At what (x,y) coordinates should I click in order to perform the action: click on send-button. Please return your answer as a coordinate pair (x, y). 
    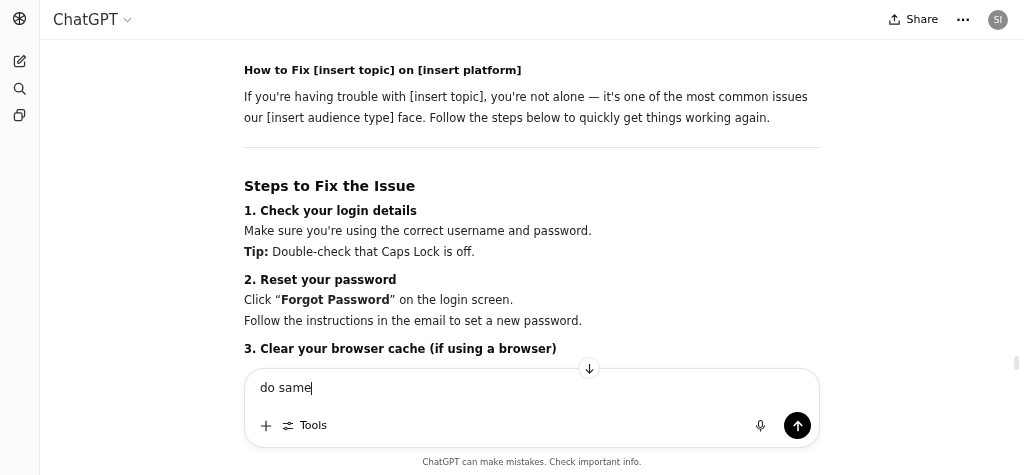
    Looking at the image, I should click on (797, 425).